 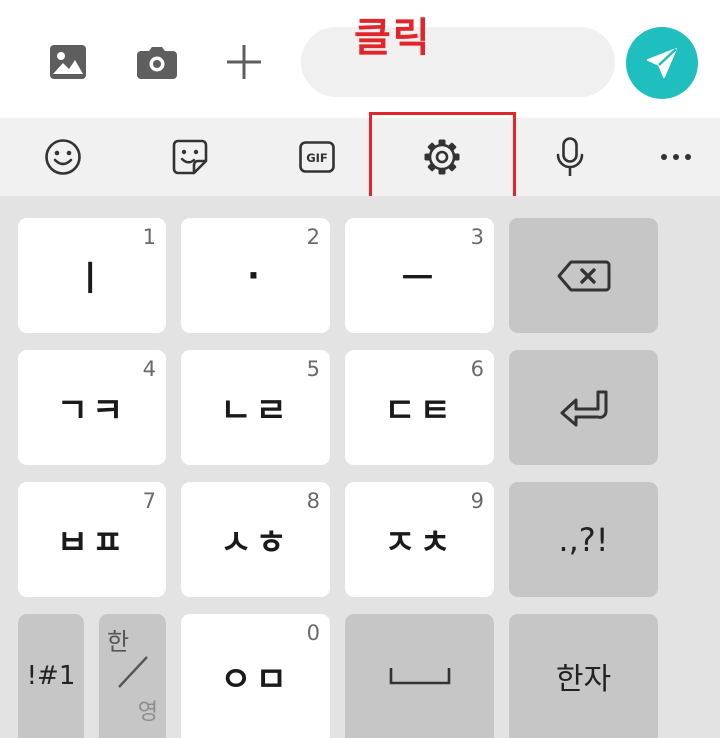 I want to click on key-hint: 2, so click(x=313, y=237).